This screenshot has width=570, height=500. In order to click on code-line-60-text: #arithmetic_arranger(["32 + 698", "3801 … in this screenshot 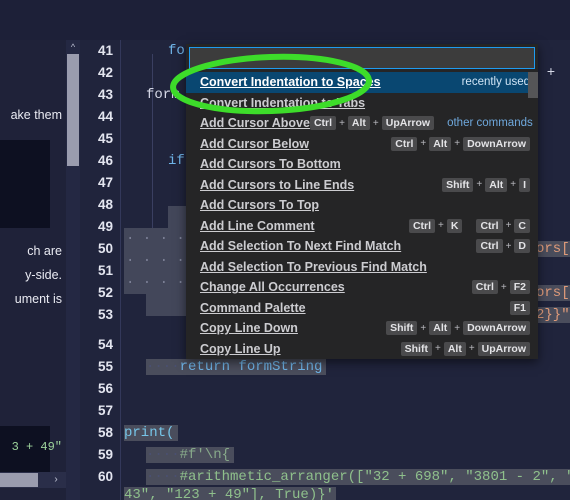, I will do `click(374, 477)`.